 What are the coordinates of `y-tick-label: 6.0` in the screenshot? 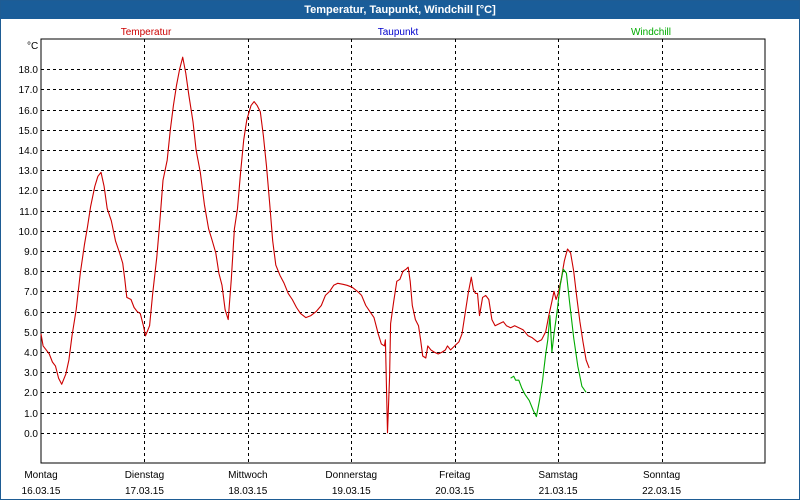 It's located at (31, 313).